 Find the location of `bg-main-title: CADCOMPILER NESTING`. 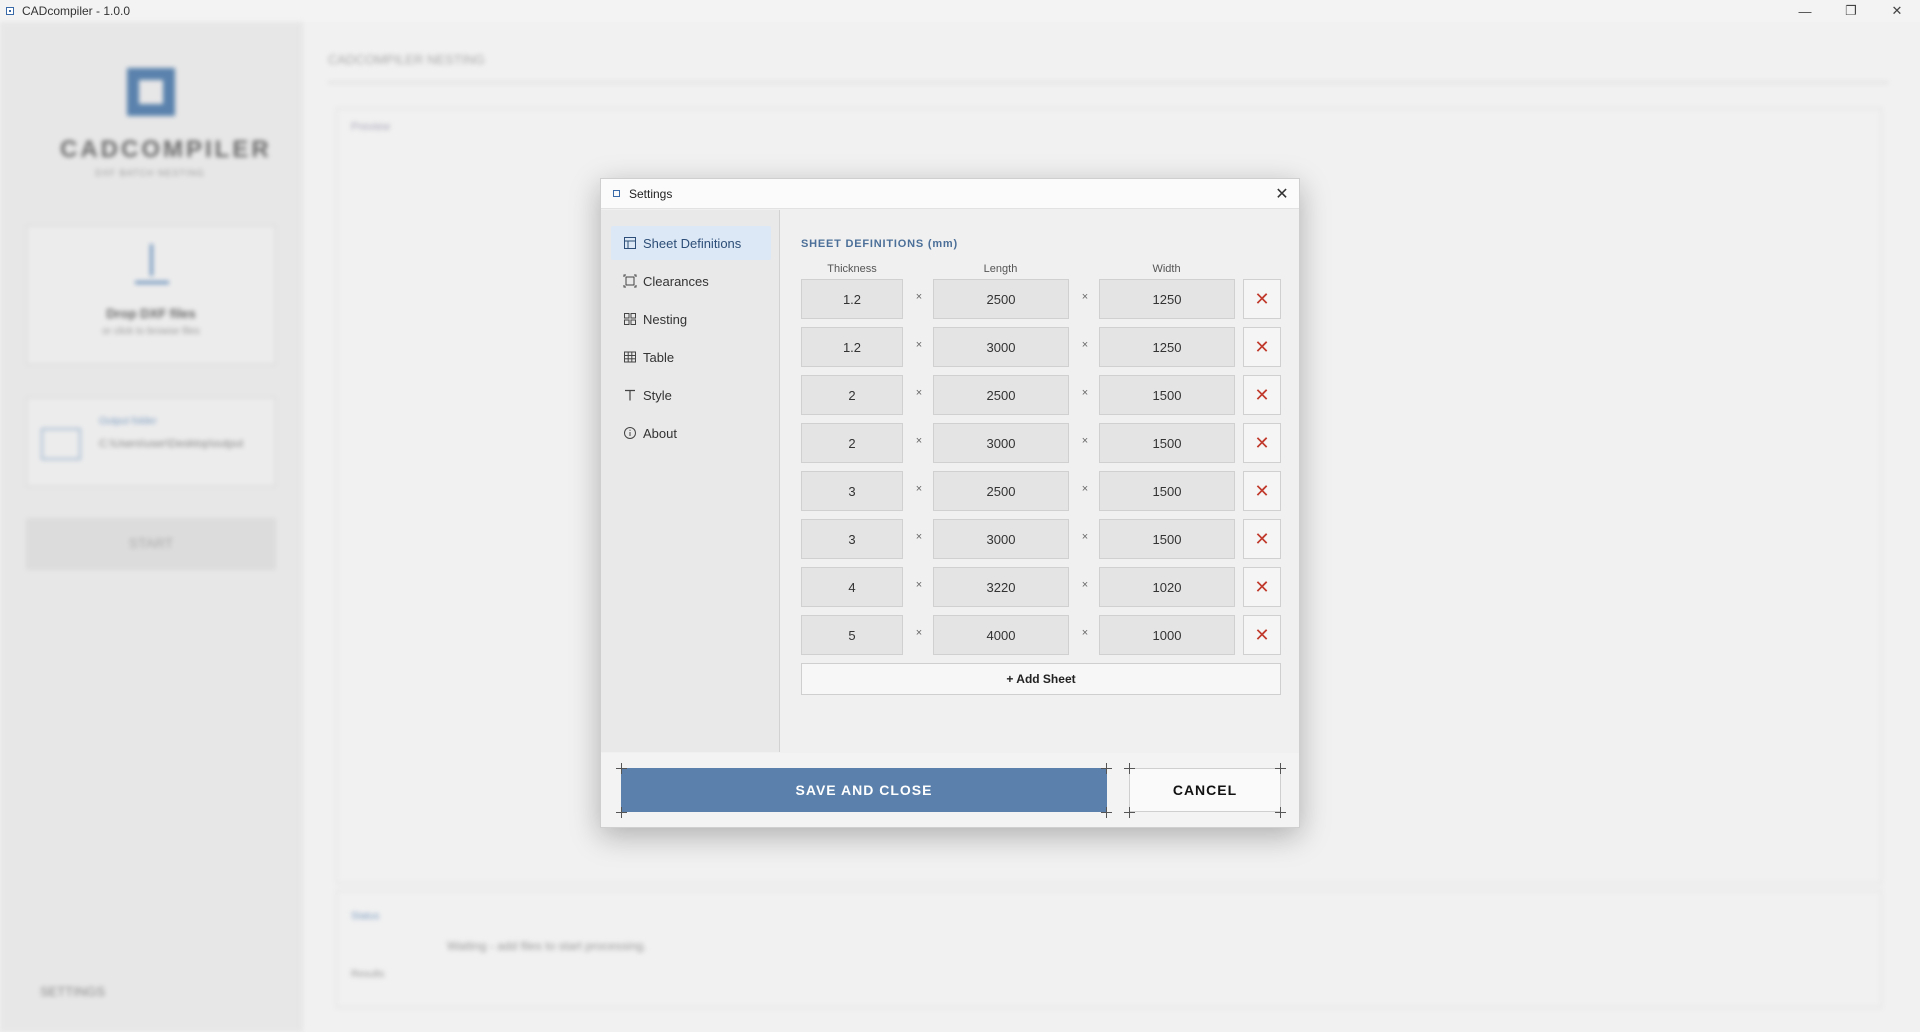

bg-main-title: CADCOMPILER NESTING is located at coordinates (406, 59).